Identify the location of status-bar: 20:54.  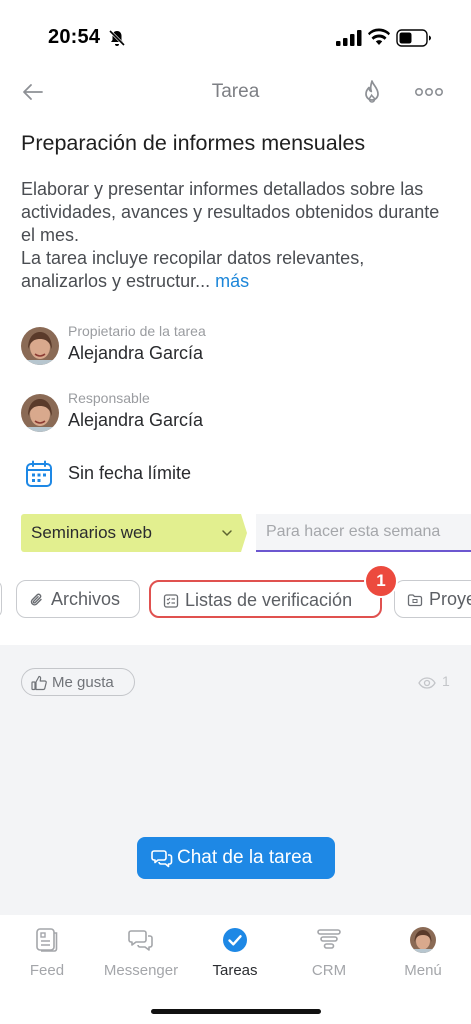
(235, 37).